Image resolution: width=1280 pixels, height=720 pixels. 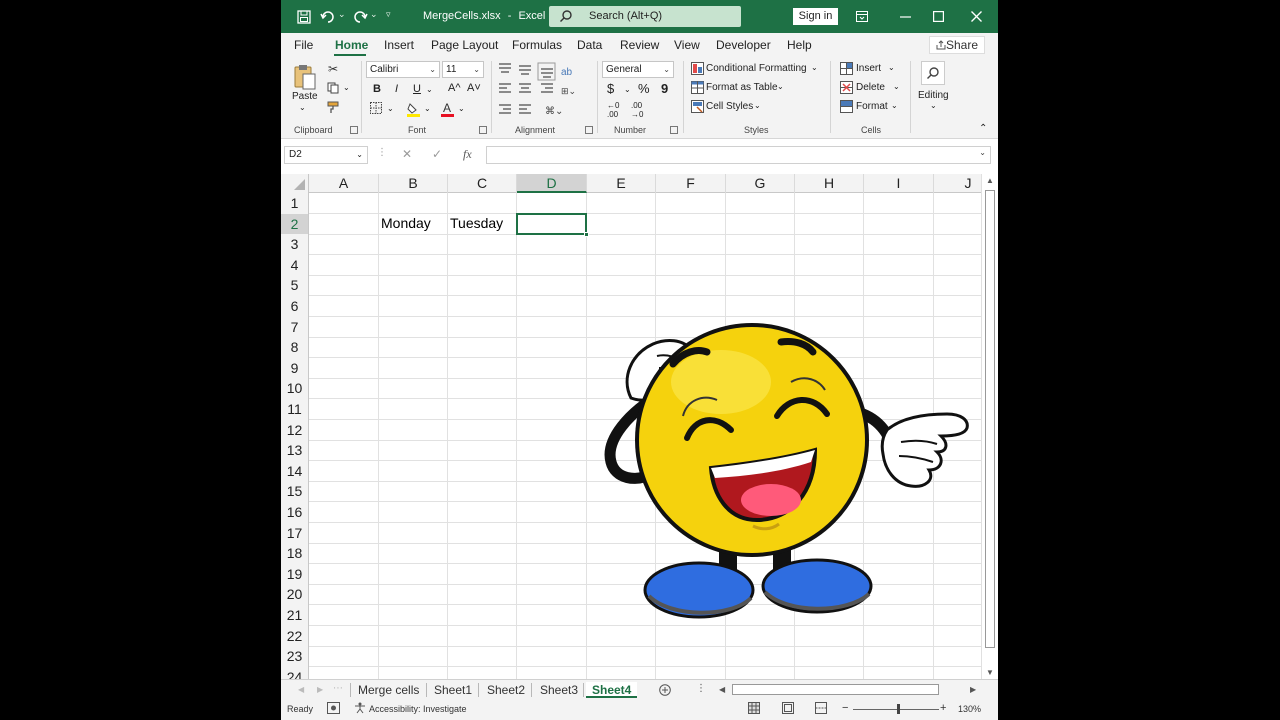 What do you see at coordinates (788, 709) in the screenshot?
I see `page-layout-view-icon` at bounding box center [788, 709].